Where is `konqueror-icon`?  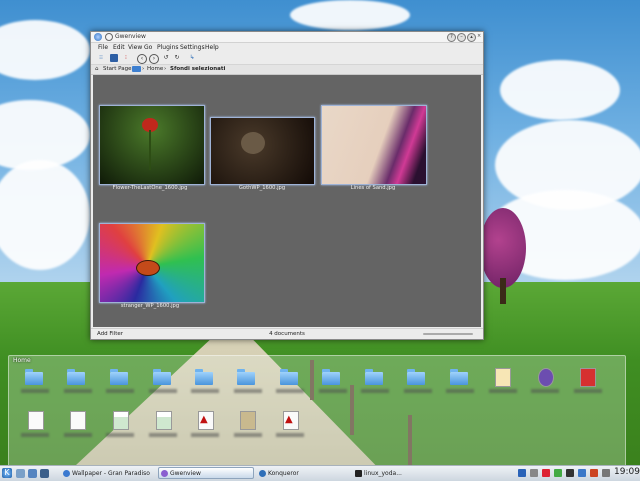
konqueror-icon is located at coordinates (262, 473).